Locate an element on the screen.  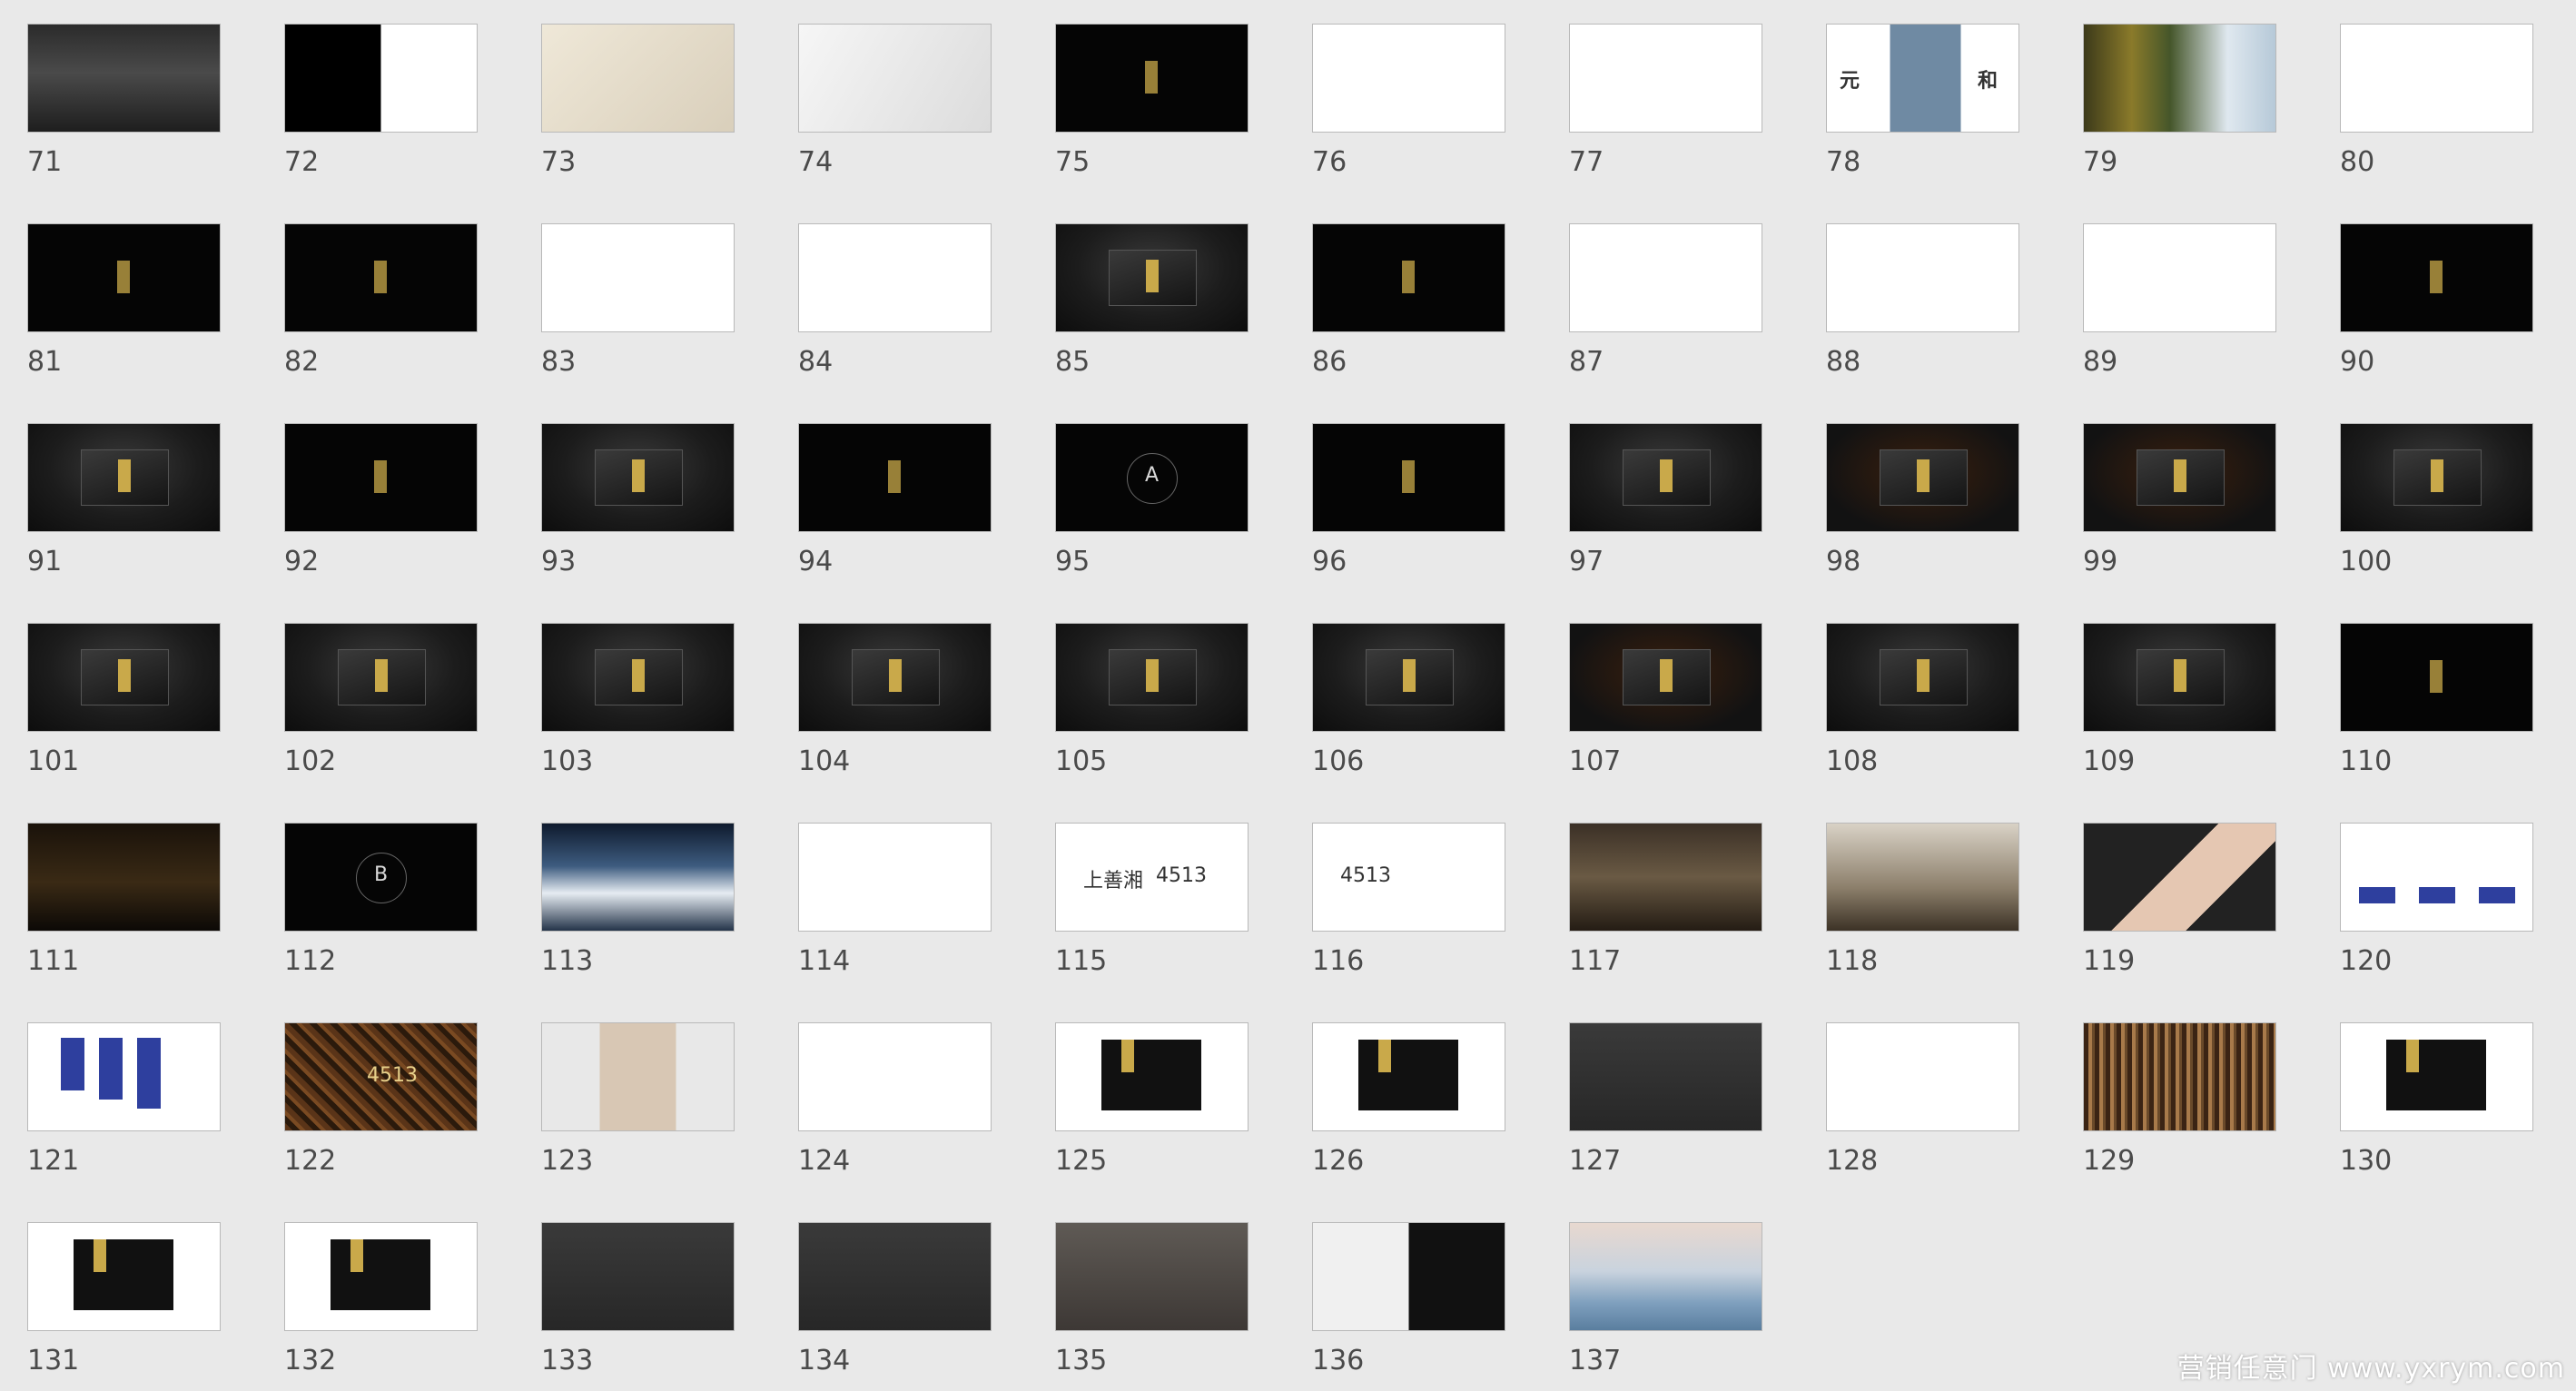
slide-thumbnail: 90 is located at coordinates (2436, 300).